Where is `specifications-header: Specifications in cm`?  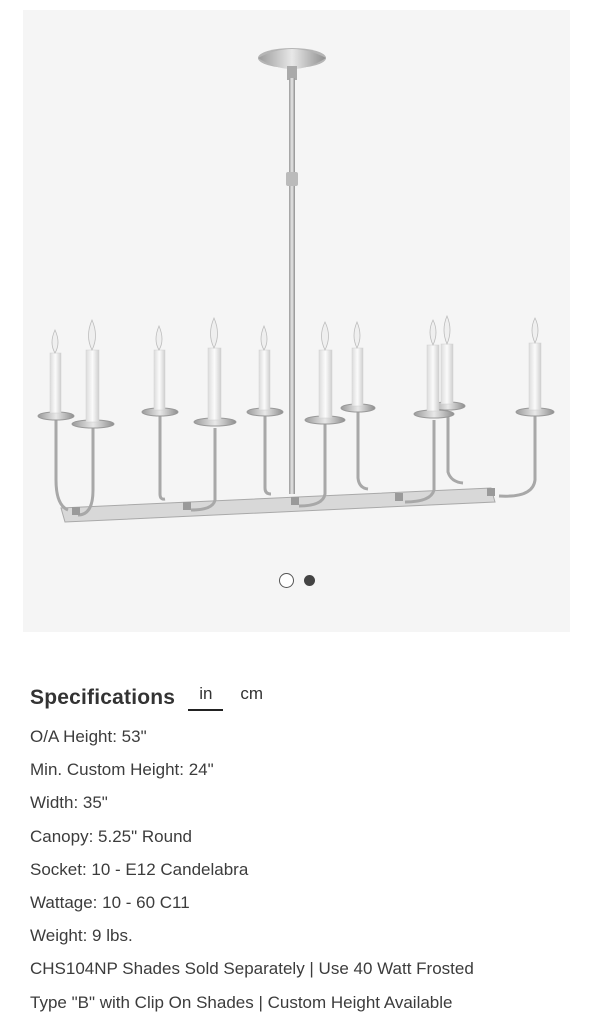
specifications-header: Specifications in cm is located at coordinates (300, 693).